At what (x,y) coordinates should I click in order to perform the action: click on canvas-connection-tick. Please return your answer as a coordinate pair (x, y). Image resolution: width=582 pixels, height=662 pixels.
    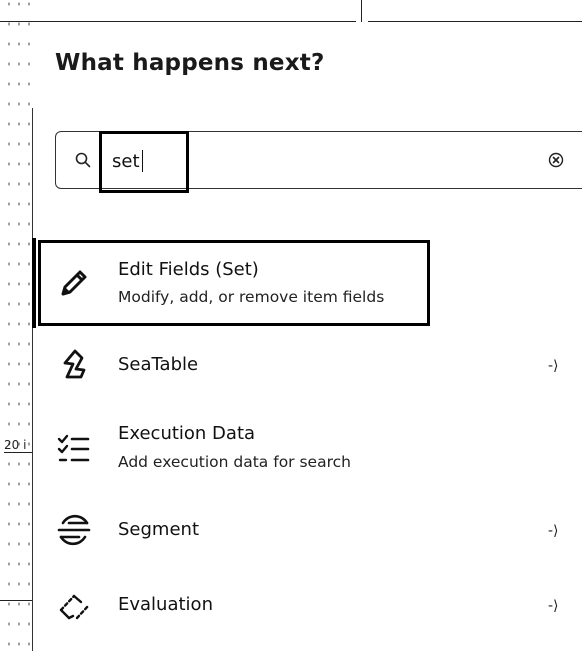
    Looking at the image, I should click on (361, 11).